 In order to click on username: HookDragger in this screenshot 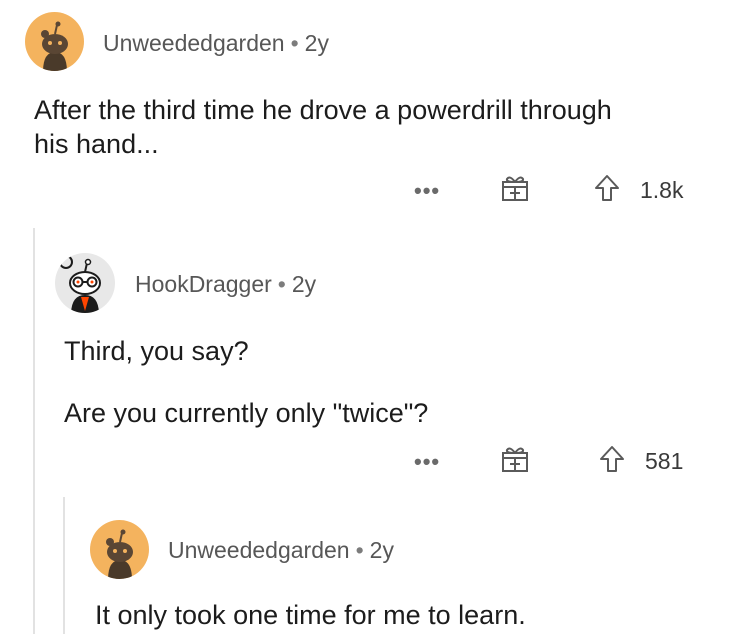, I will do `click(203, 284)`.